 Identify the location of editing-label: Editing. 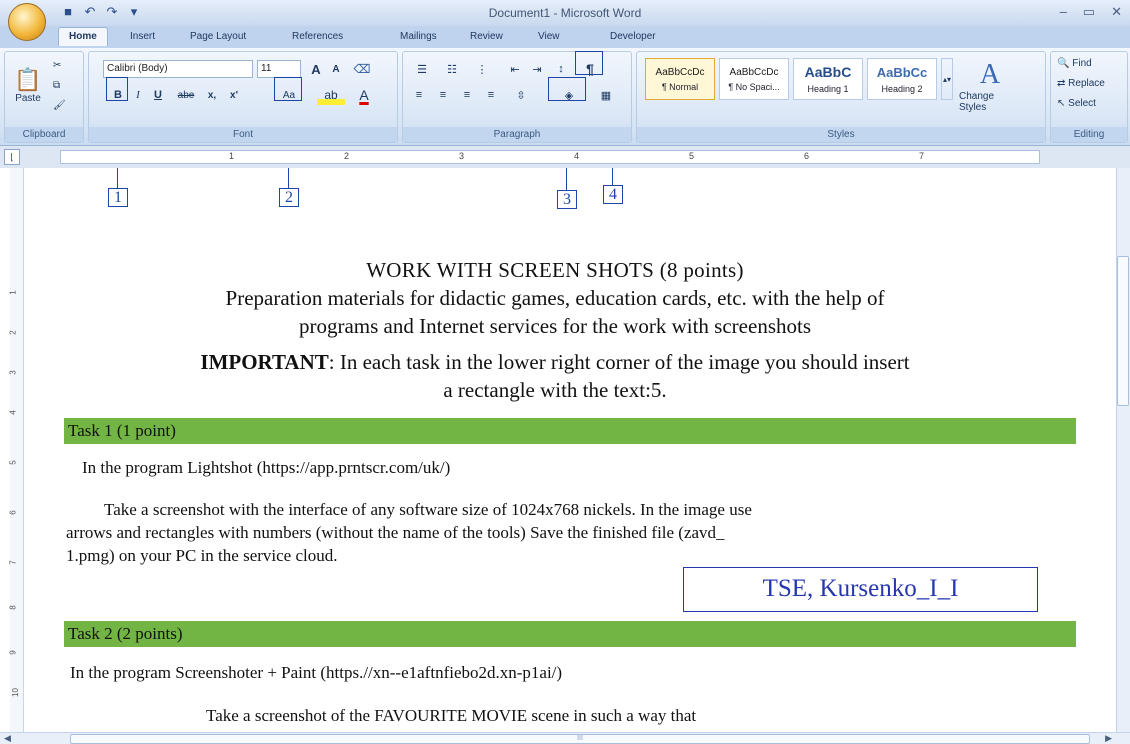
(1089, 134).